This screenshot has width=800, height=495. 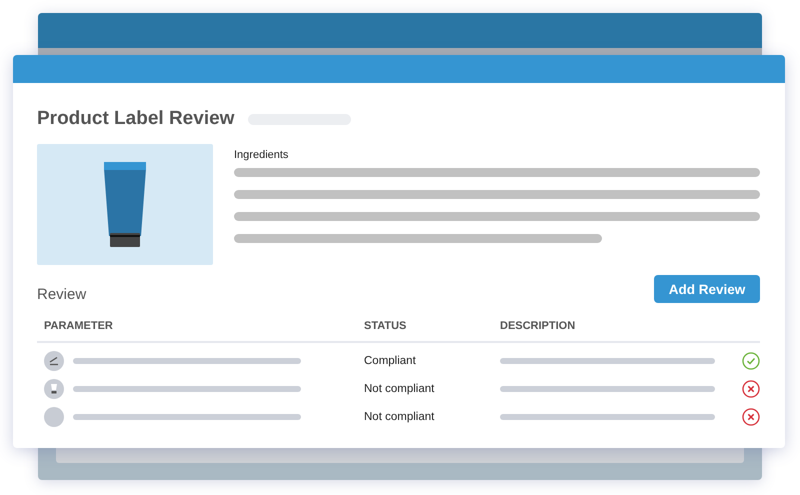 What do you see at coordinates (54, 361) in the screenshot?
I see `pen-icon` at bounding box center [54, 361].